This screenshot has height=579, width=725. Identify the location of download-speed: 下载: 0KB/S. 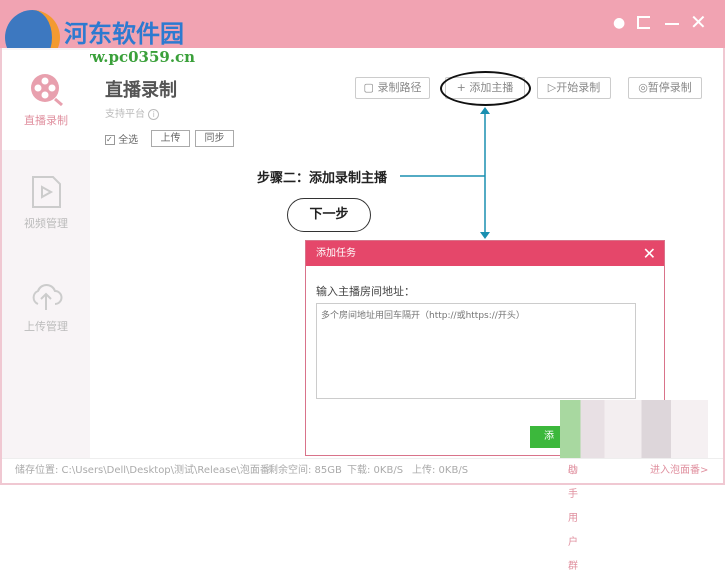
(375, 470).